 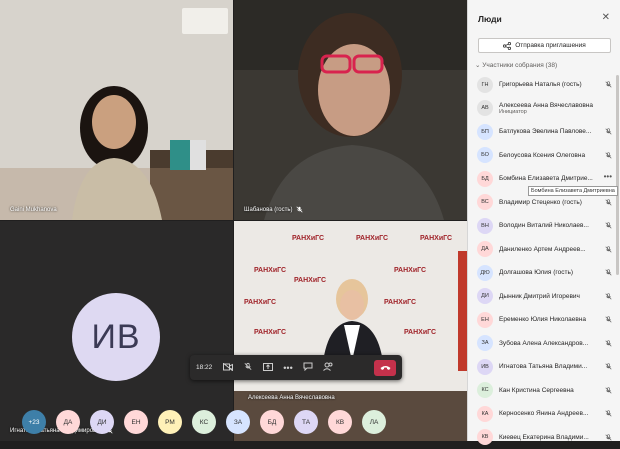 What do you see at coordinates (477, 65) in the screenshot?
I see `chevron-down-icon: ⌄` at bounding box center [477, 65].